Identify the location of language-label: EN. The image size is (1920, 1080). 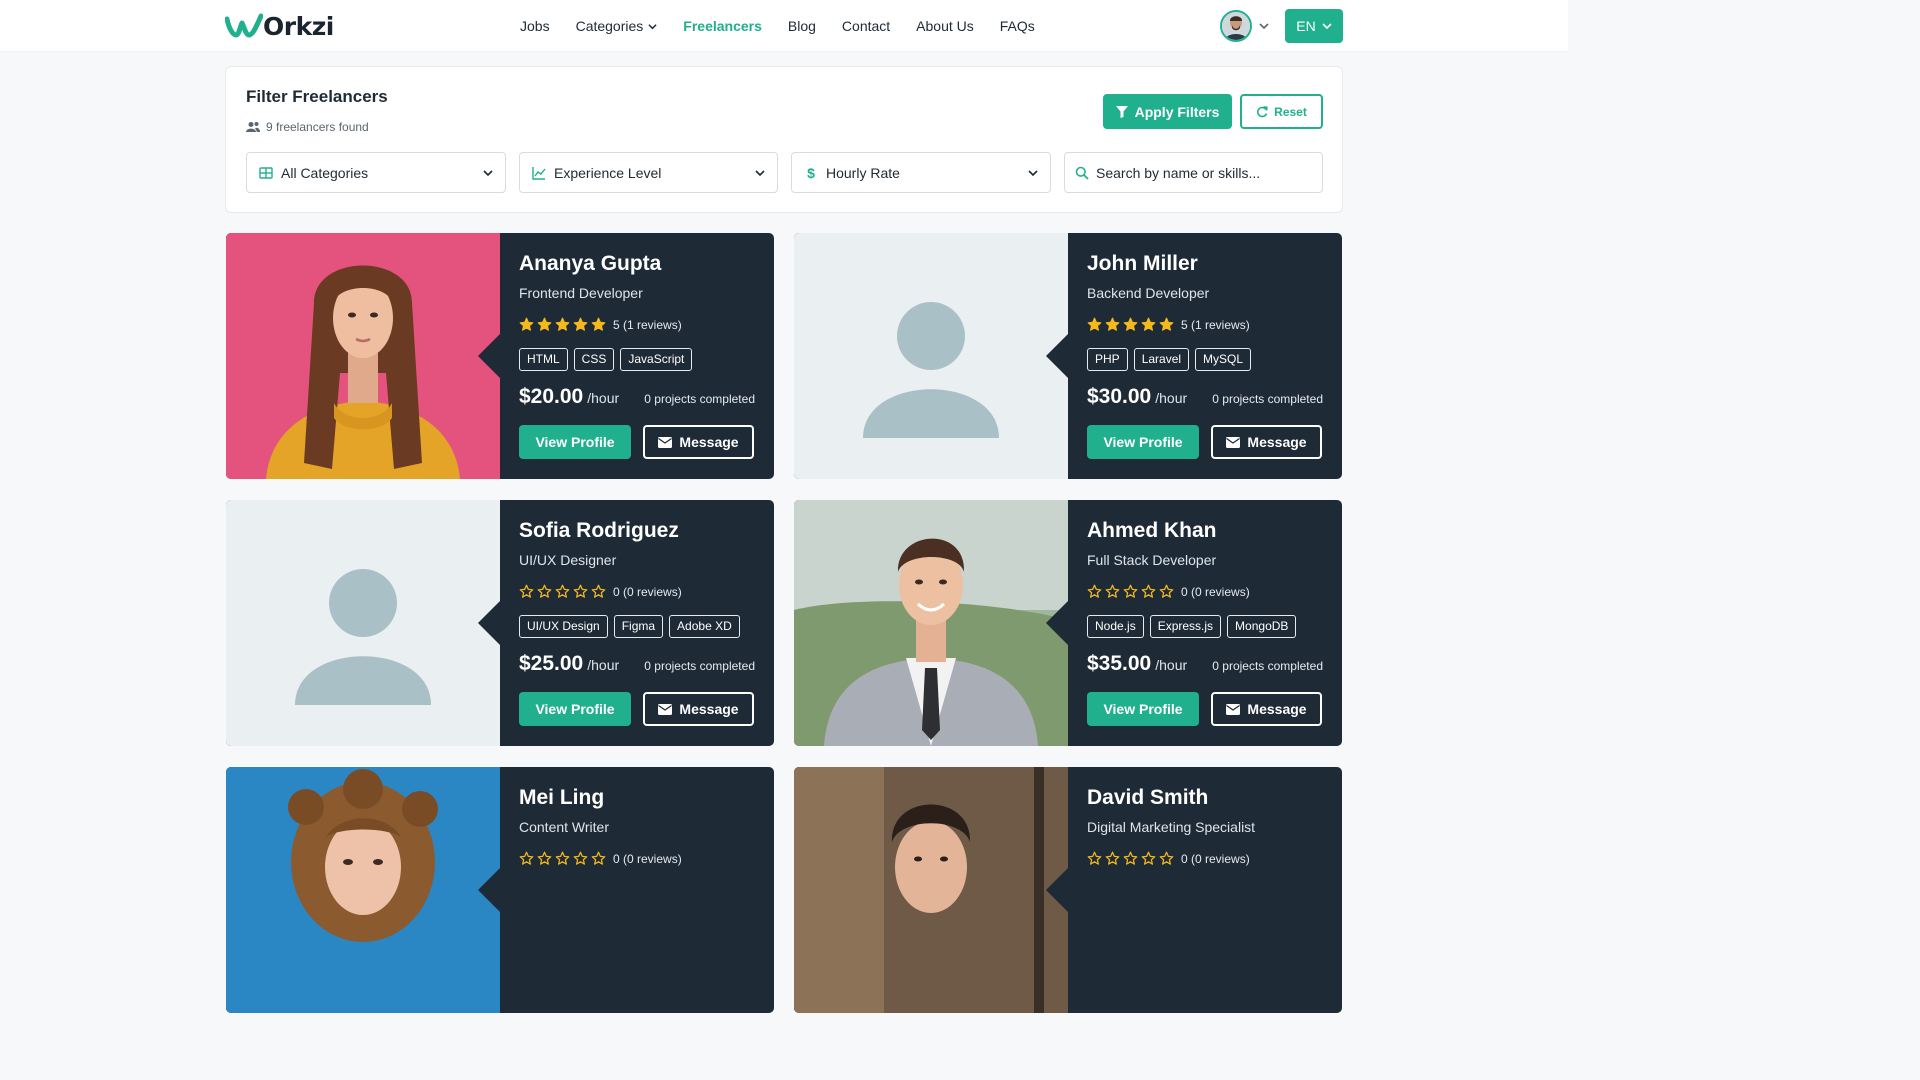
(1306, 26).